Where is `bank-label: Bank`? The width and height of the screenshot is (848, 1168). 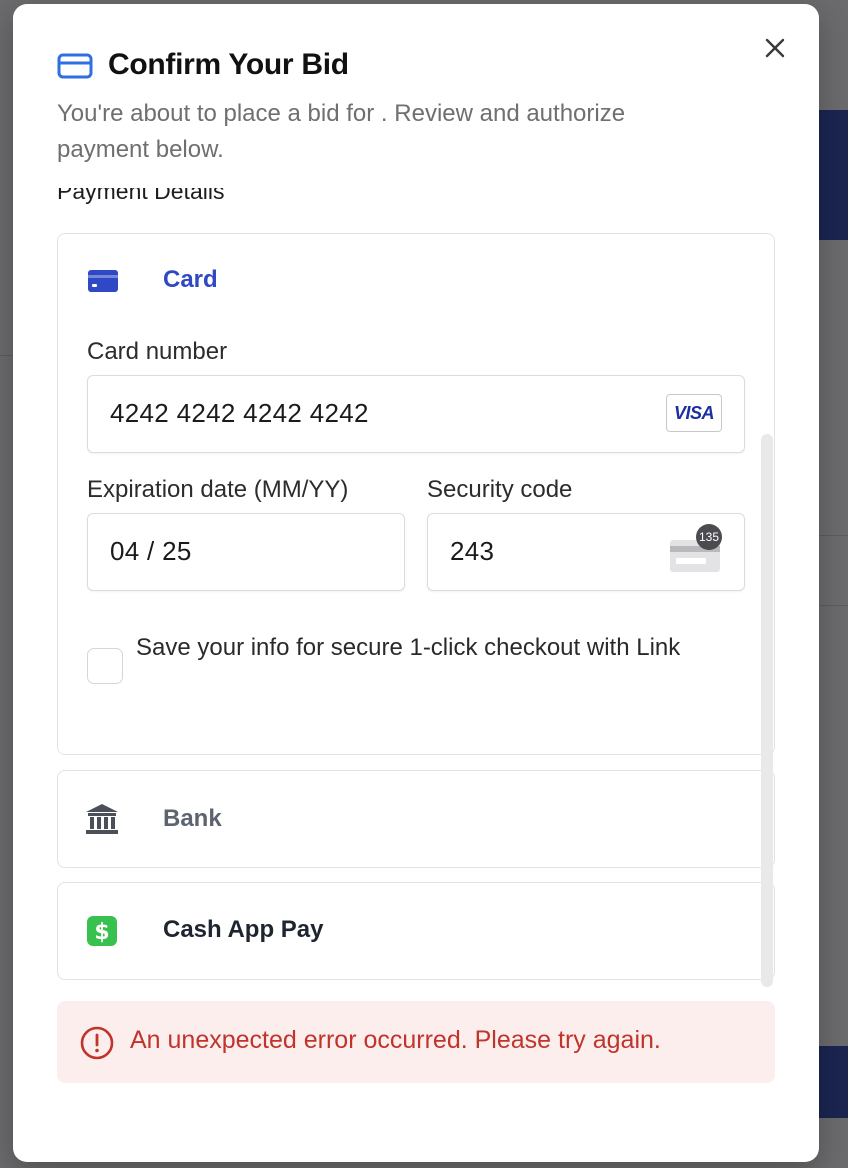
bank-label: Bank is located at coordinates (192, 818).